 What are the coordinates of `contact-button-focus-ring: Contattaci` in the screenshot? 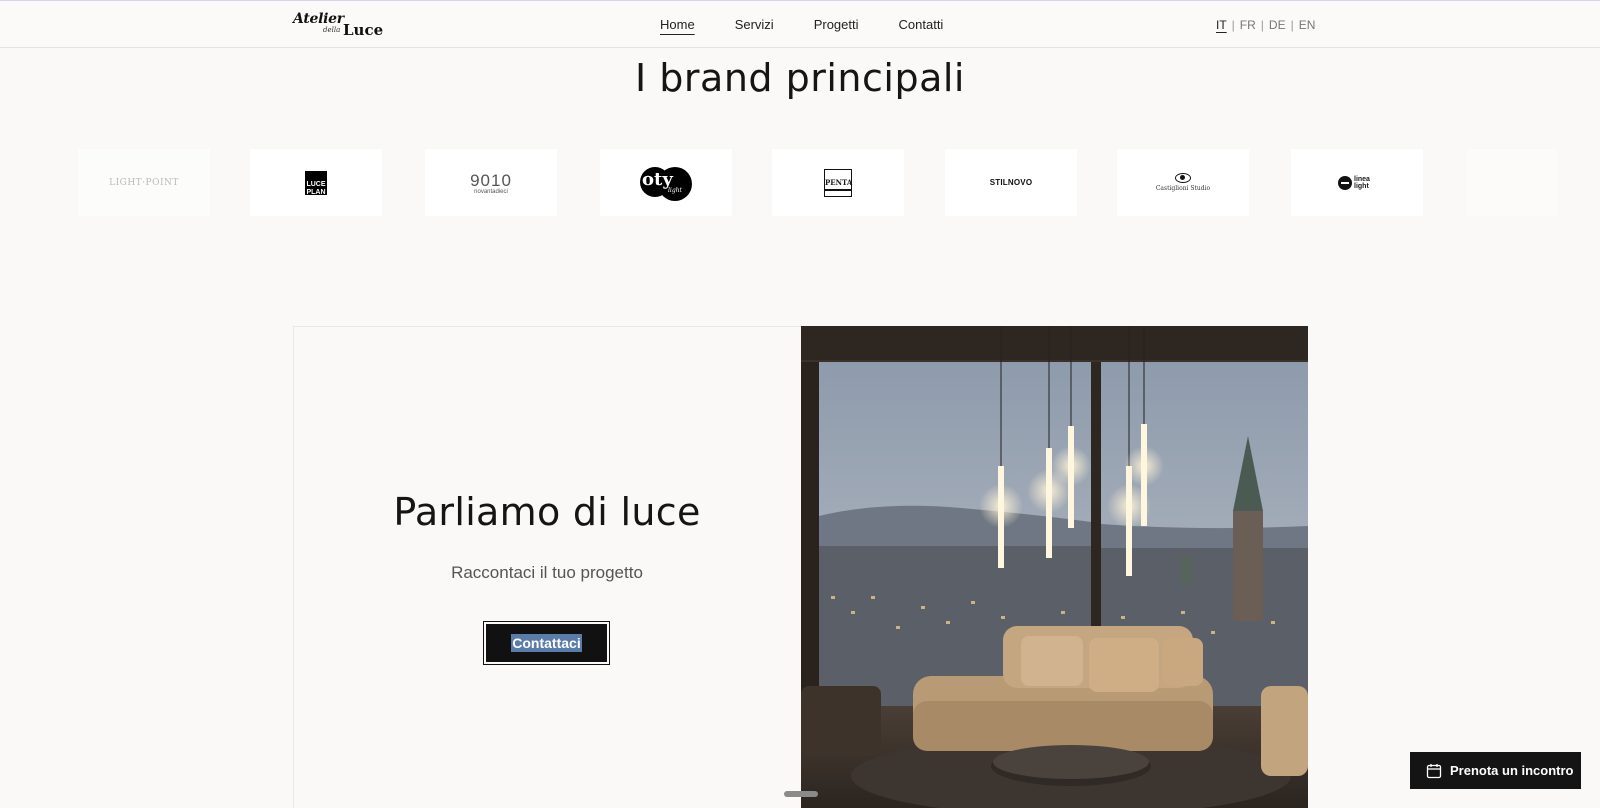 It's located at (546, 643).